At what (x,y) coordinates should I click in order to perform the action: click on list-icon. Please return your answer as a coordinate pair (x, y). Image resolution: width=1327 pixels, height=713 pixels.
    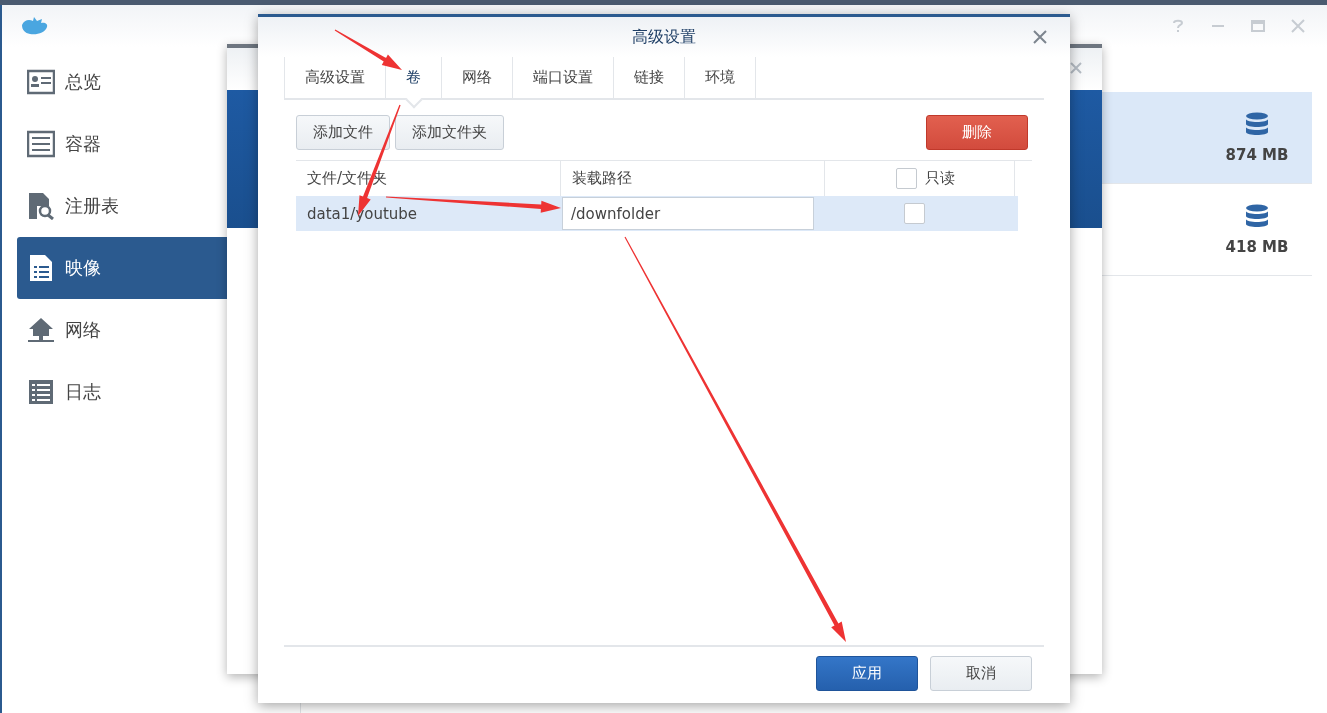
    Looking at the image, I should click on (41, 392).